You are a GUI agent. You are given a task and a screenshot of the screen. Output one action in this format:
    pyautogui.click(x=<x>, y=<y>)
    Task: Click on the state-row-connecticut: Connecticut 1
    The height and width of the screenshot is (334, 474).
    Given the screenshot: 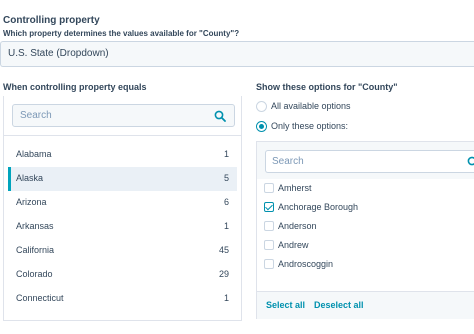 What is the action you would take?
    pyautogui.click(x=122, y=299)
    